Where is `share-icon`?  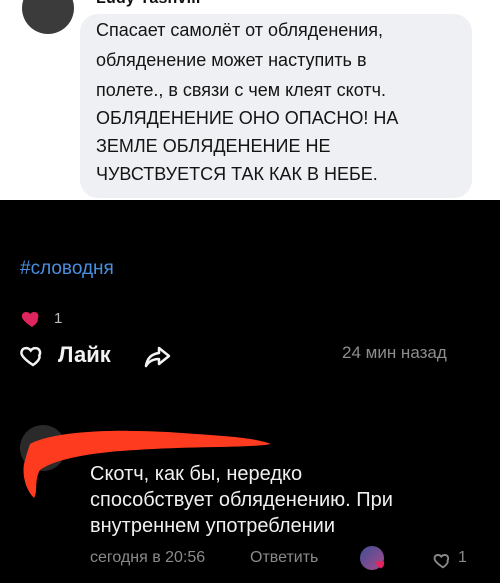
share-icon is located at coordinates (157, 356).